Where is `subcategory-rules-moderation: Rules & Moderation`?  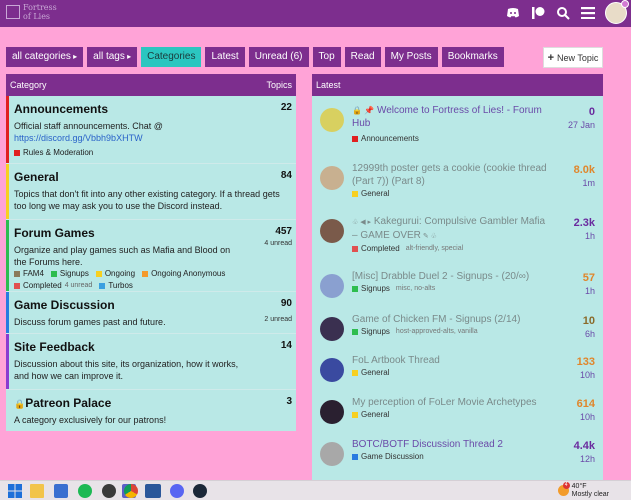 subcategory-rules-moderation: Rules & Moderation is located at coordinates (53, 153).